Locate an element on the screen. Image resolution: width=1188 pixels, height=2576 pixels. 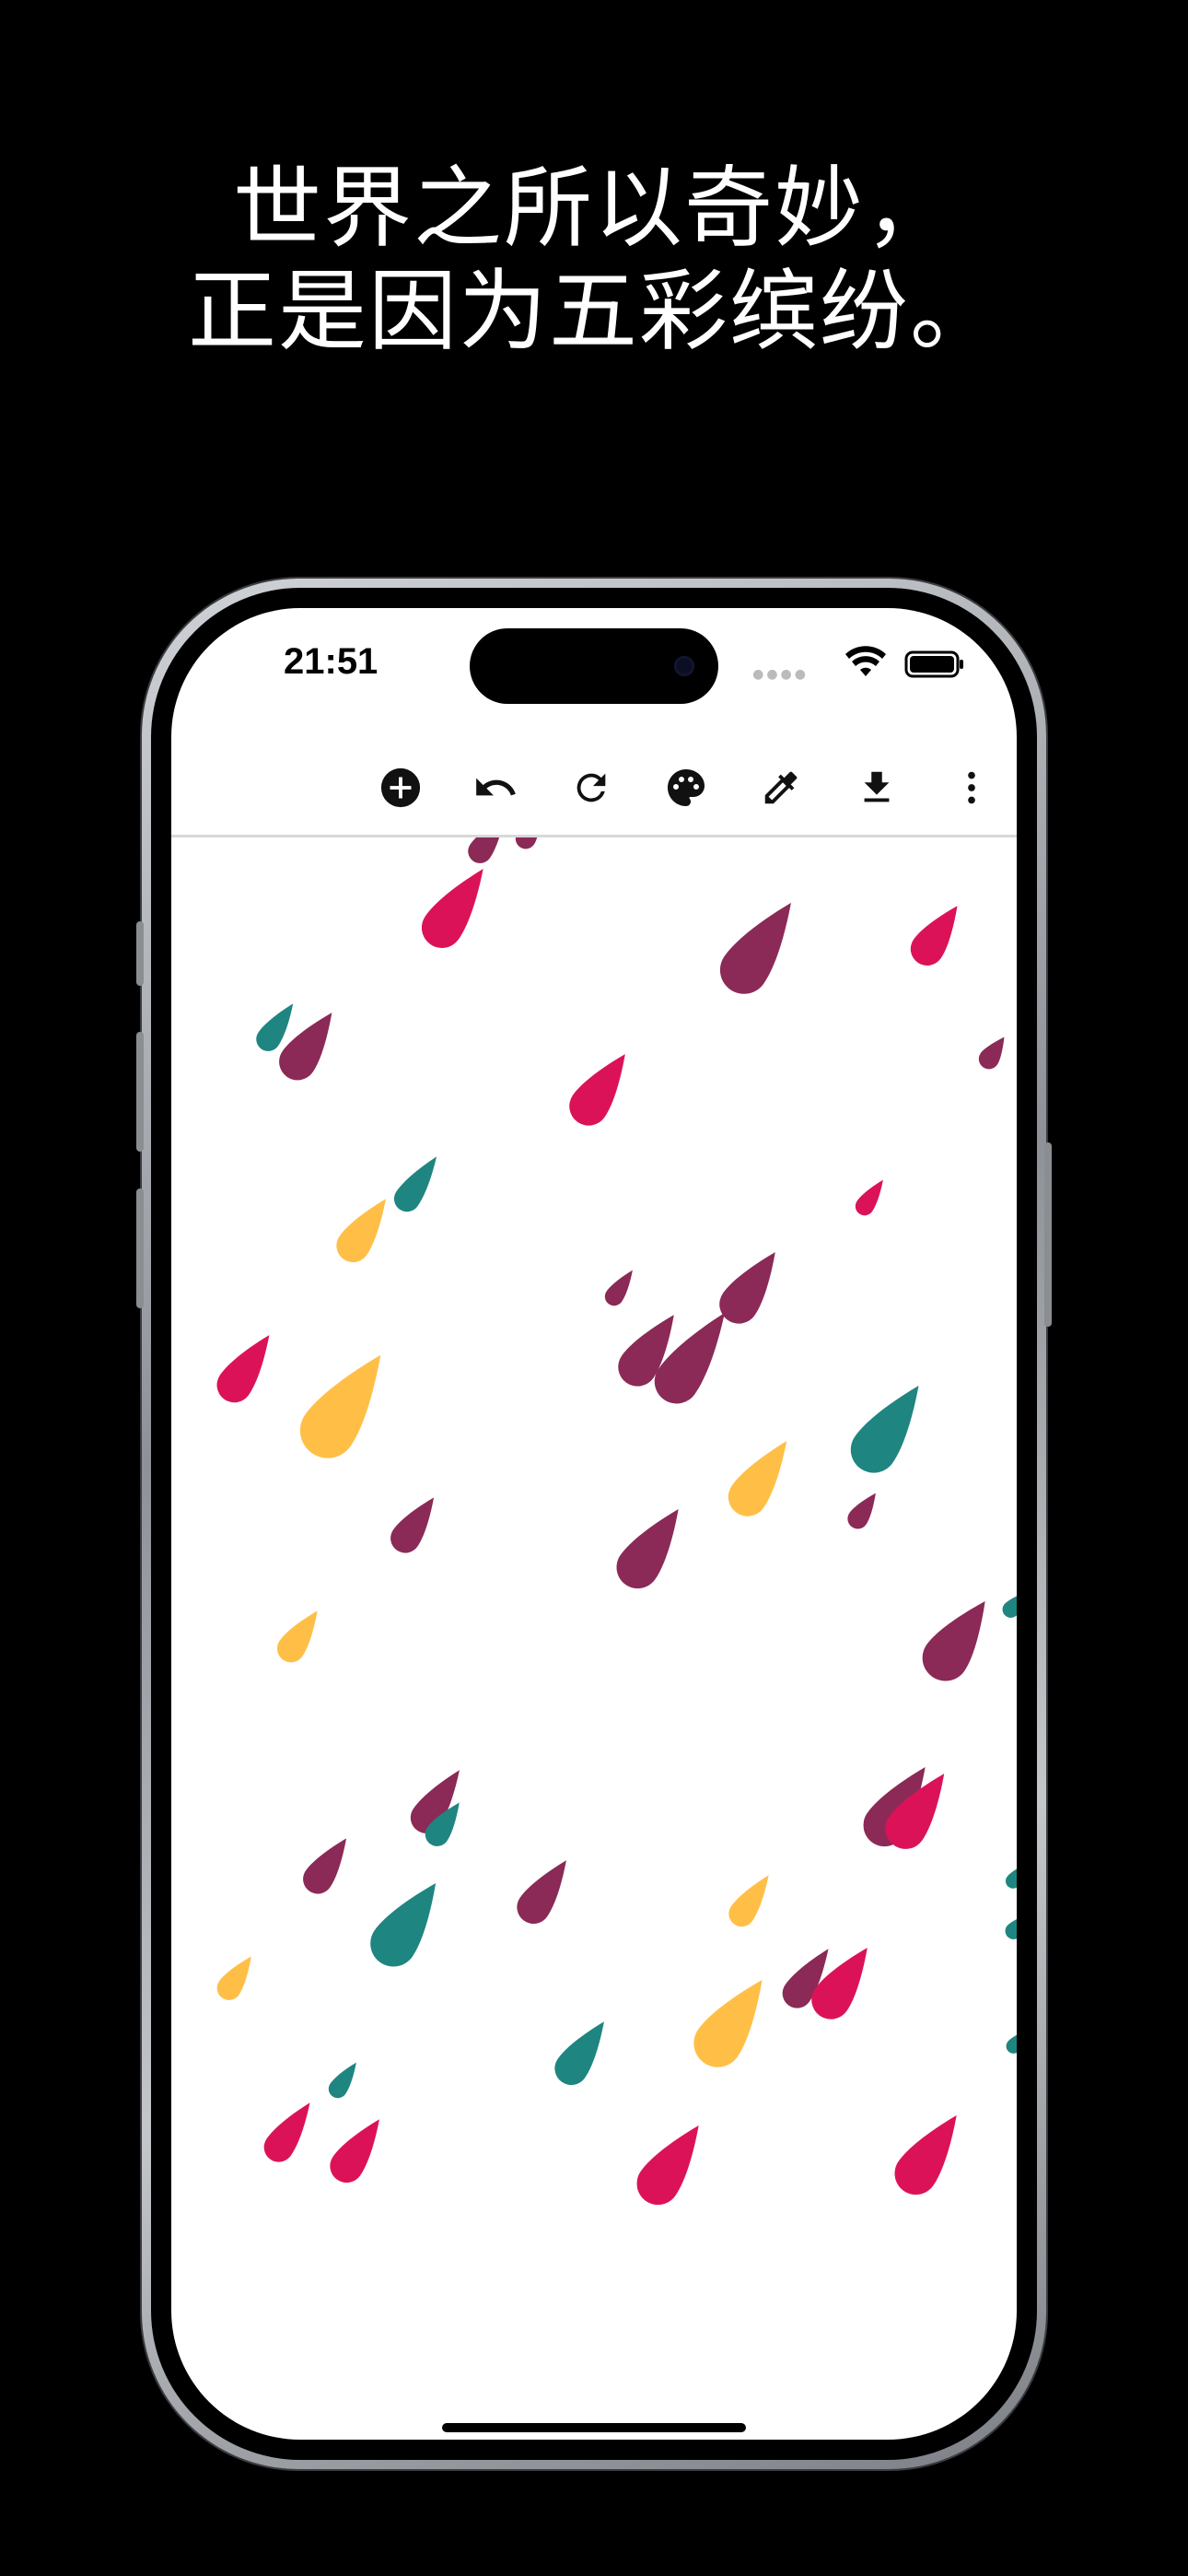
add-button is located at coordinates (400, 787).